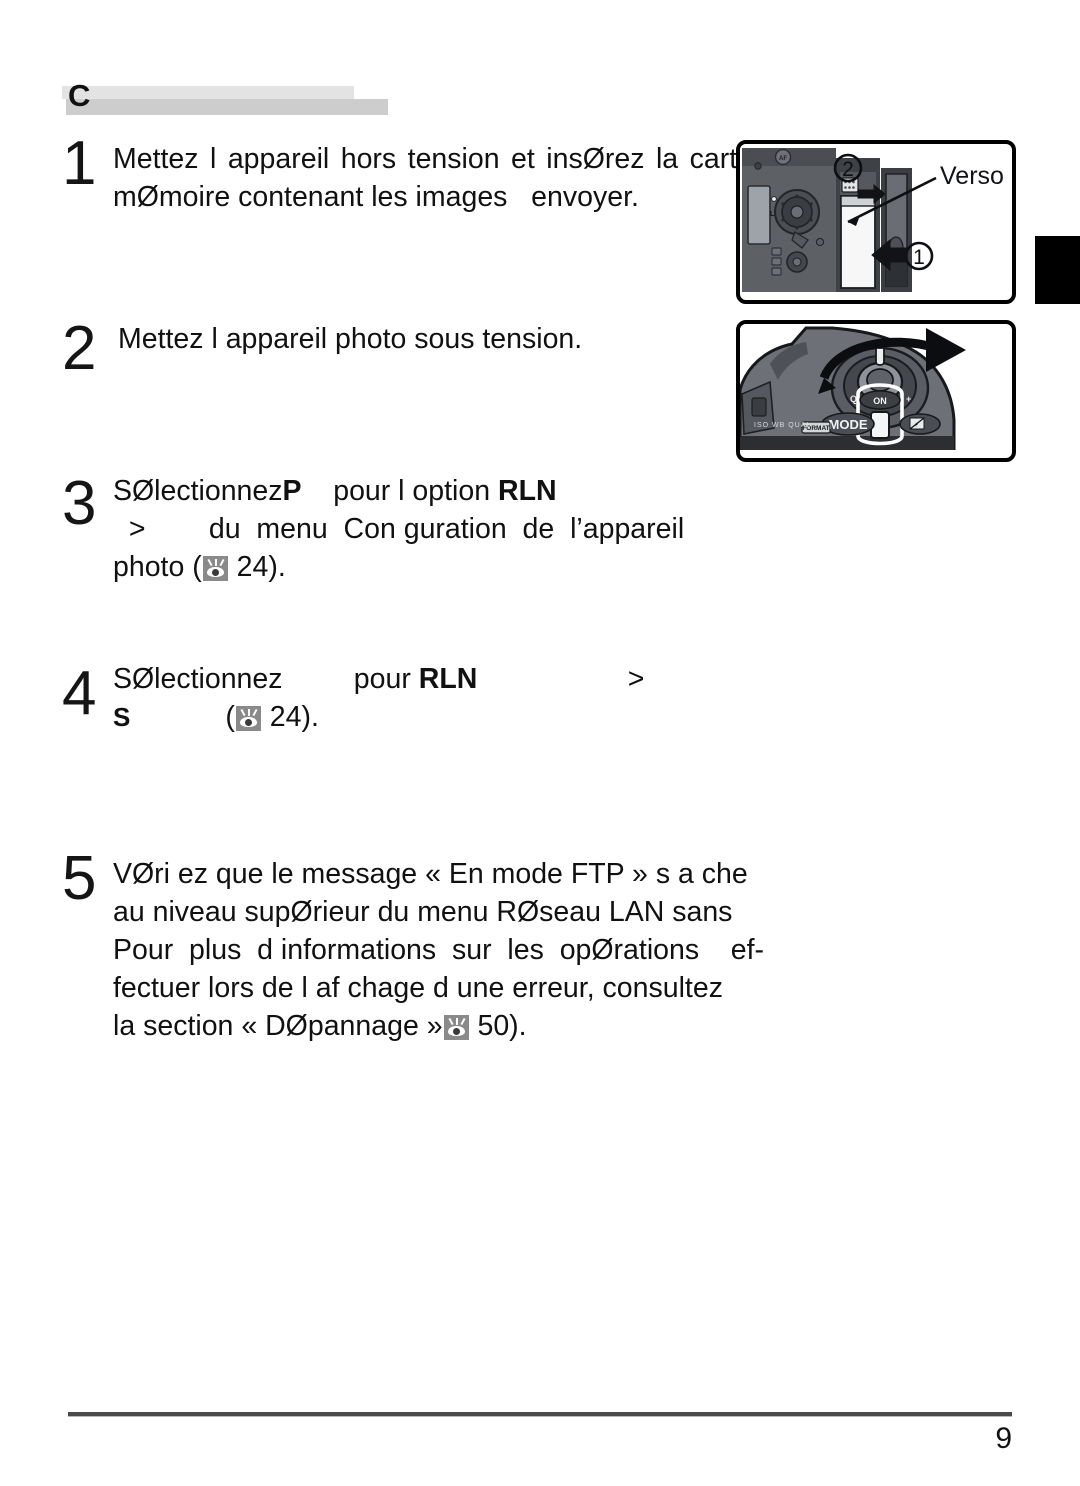 The width and height of the screenshot is (1080, 1486). Describe the element at coordinates (350, 339) in the screenshot. I see `step-2-line-1: Mettez l appareil photo sous tension.` at that location.